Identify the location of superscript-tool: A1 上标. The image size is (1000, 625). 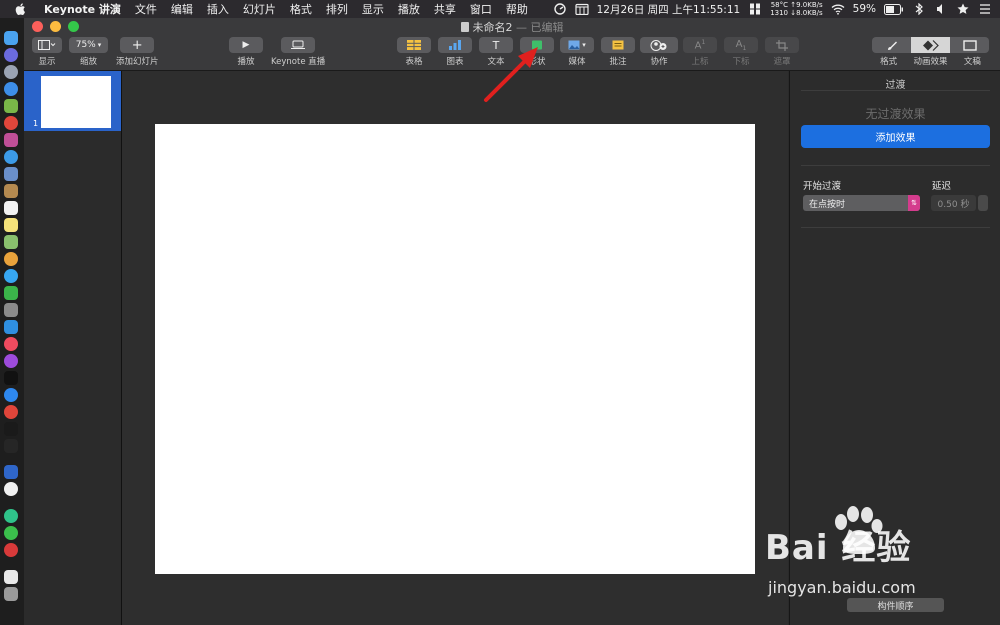
(700, 52).